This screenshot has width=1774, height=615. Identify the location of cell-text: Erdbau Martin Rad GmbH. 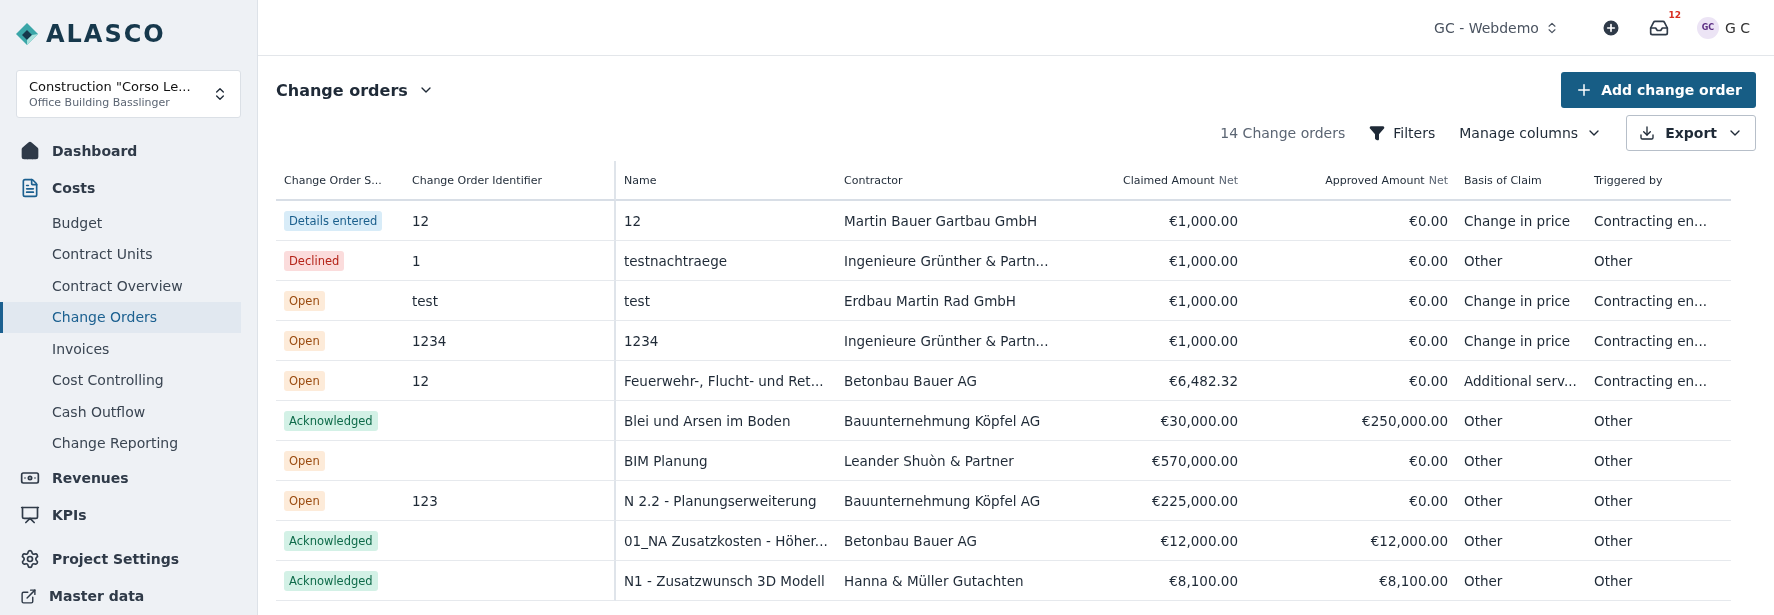
(930, 300).